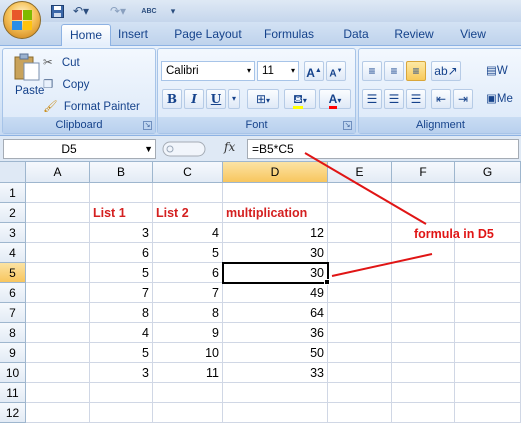 The height and width of the screenshot is (425, 521). Describe the element at coordinates (275, 233) in the screenshot. I see `cell-d3: 12` at that location.